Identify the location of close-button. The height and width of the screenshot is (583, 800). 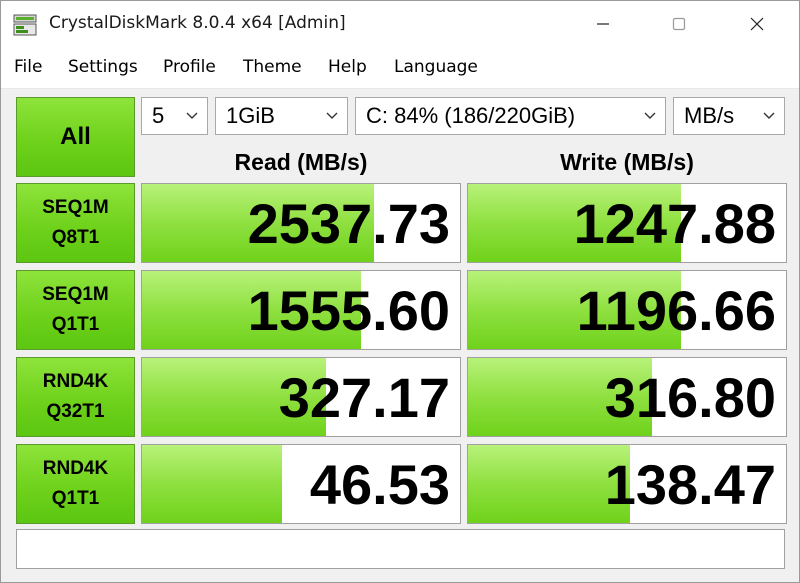
(757, 24).